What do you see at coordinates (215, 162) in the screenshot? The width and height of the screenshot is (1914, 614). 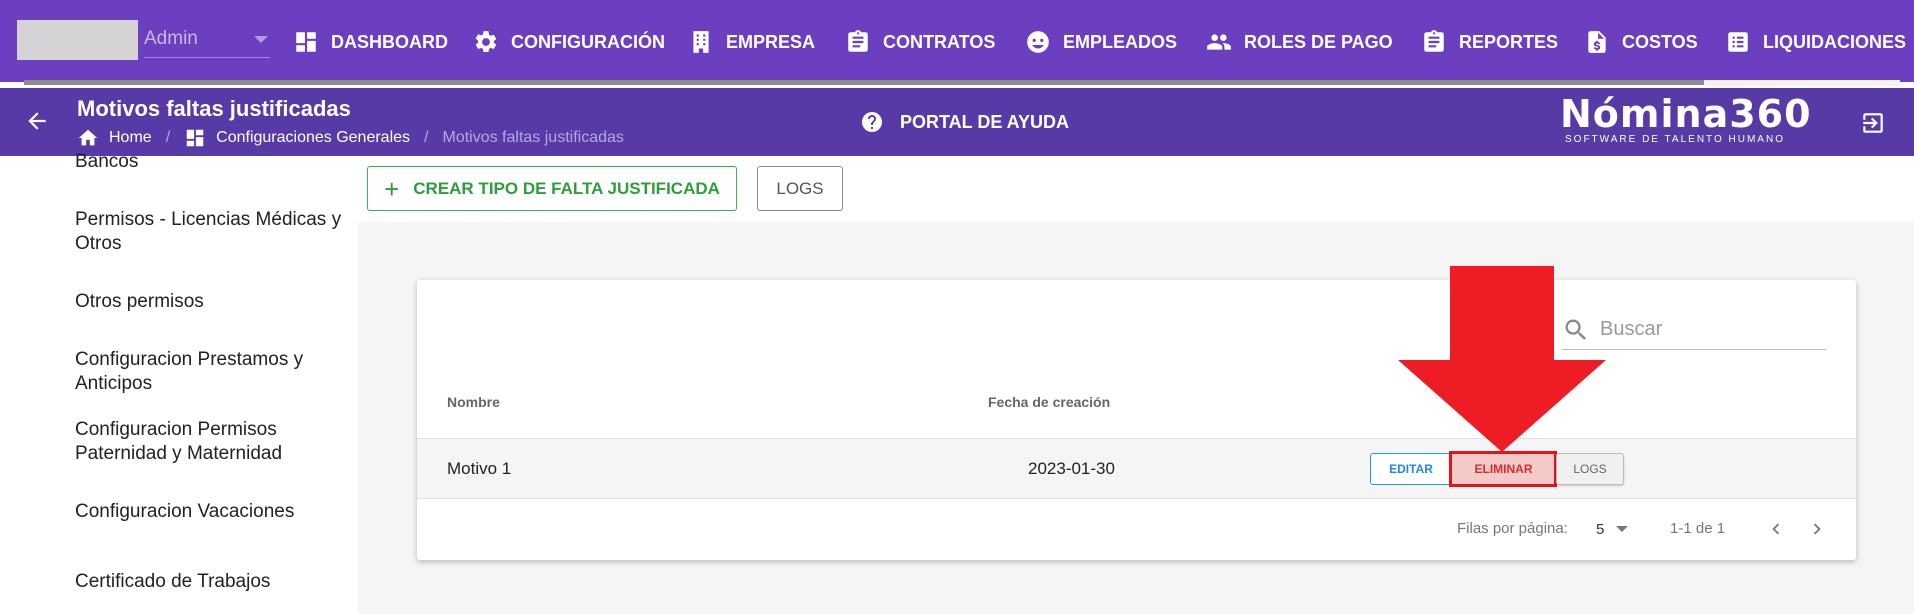 I see `sidebar-item-bancos: Bancos` at bounding box center [215, 162].